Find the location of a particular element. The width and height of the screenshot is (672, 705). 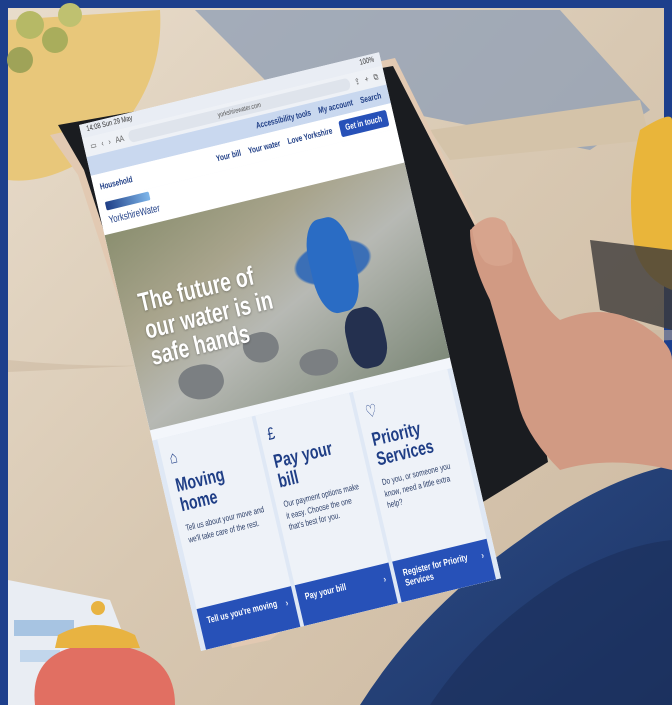

cta-label: Pay your bill is located at coordinates (325, 592).